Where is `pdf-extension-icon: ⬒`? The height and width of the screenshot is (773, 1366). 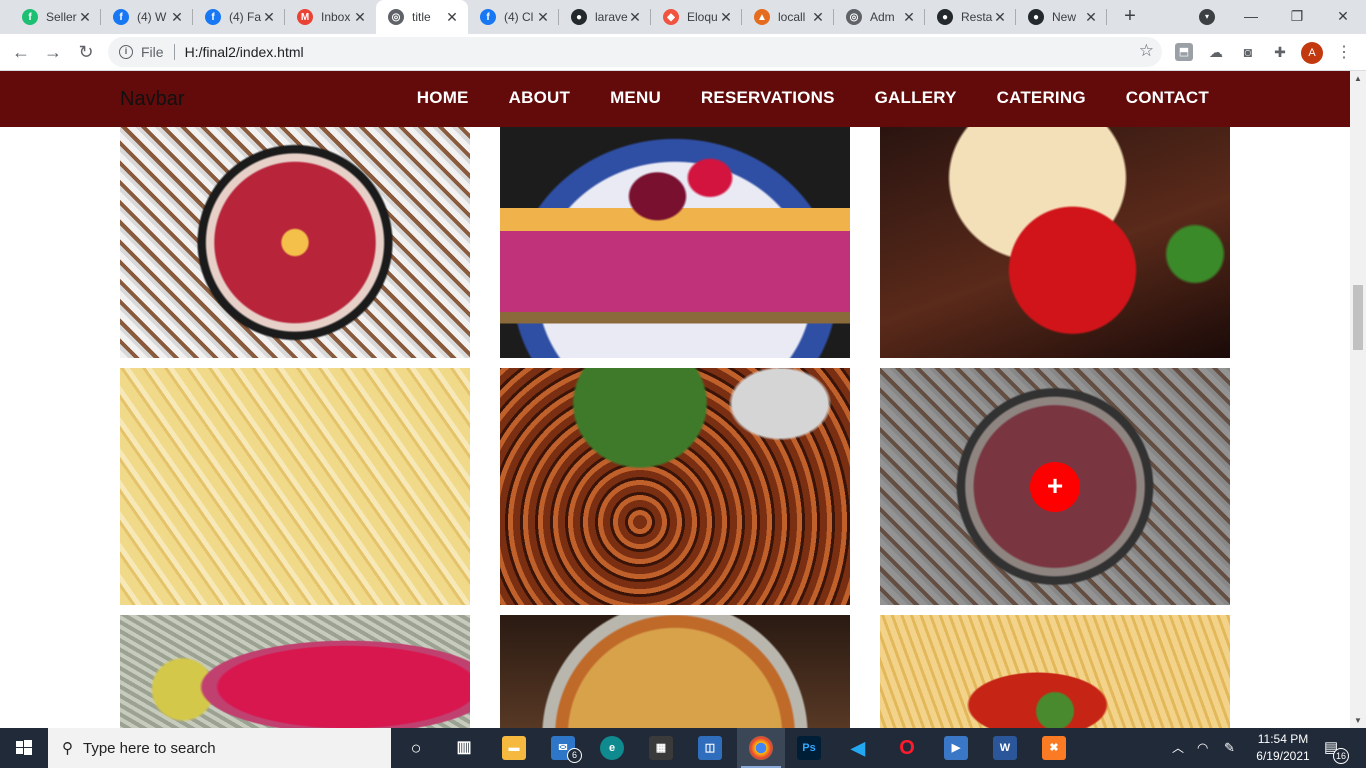 pdf-extension-icon: ⬒ is located at coordinates (1184, 52).